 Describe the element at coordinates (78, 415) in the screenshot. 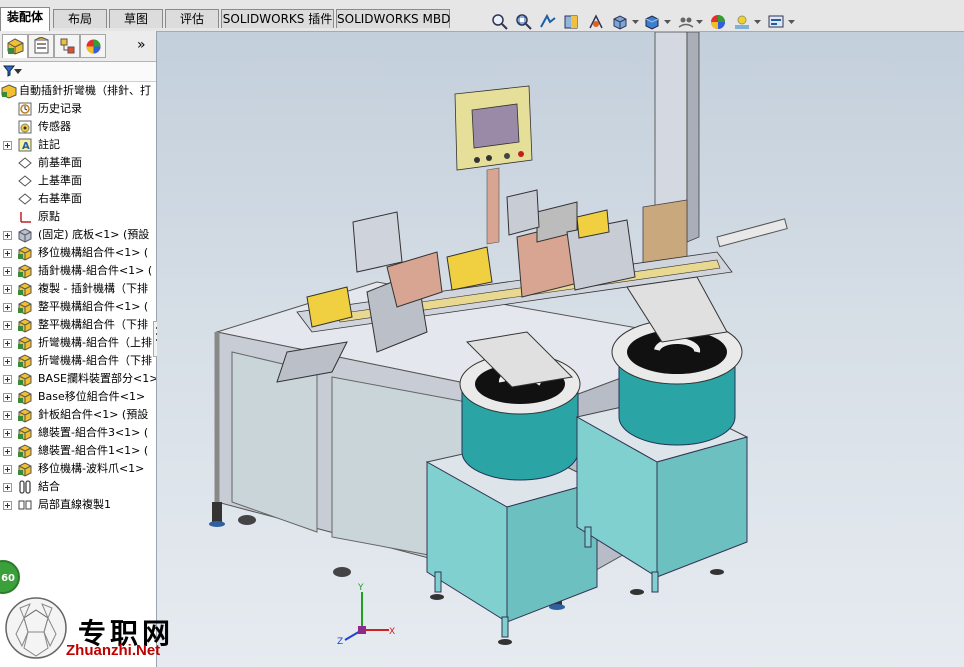

I see `tree-item: 針板組合件<1> (預設` at that location.